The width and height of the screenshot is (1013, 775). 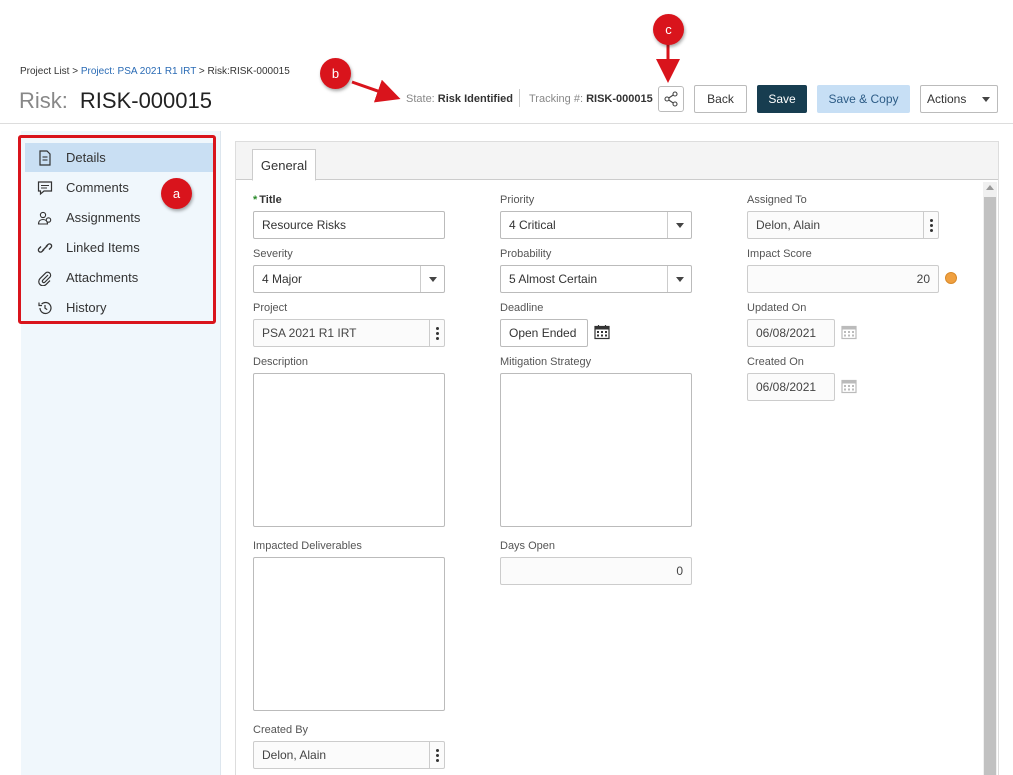 I want to click on state-indicator: State: Risk Identified, so click(x=459, y=99).